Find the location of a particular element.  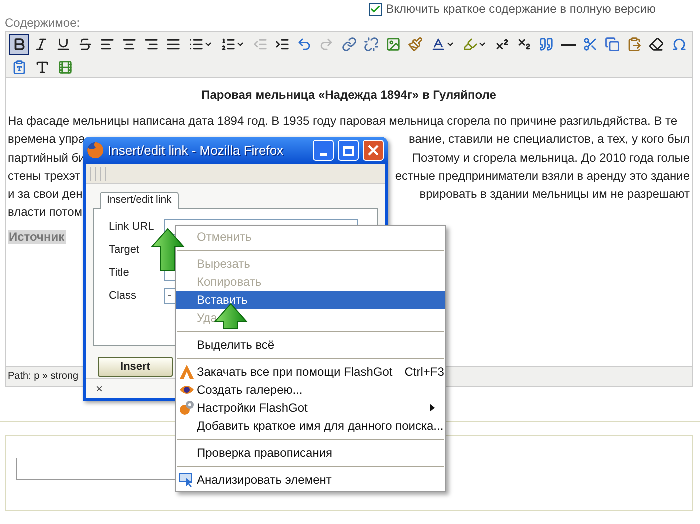

close-button is located at coordinates (373, 150).